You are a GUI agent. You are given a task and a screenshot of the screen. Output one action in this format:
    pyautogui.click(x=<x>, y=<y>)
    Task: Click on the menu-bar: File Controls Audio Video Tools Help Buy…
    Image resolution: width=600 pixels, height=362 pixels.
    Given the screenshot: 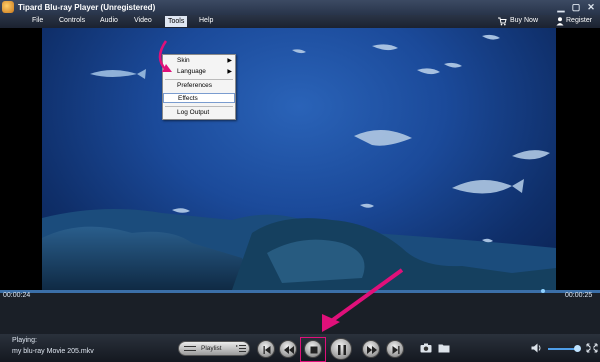 What is the action you would take?
    pyautogui.click(x=300, y=21)
    